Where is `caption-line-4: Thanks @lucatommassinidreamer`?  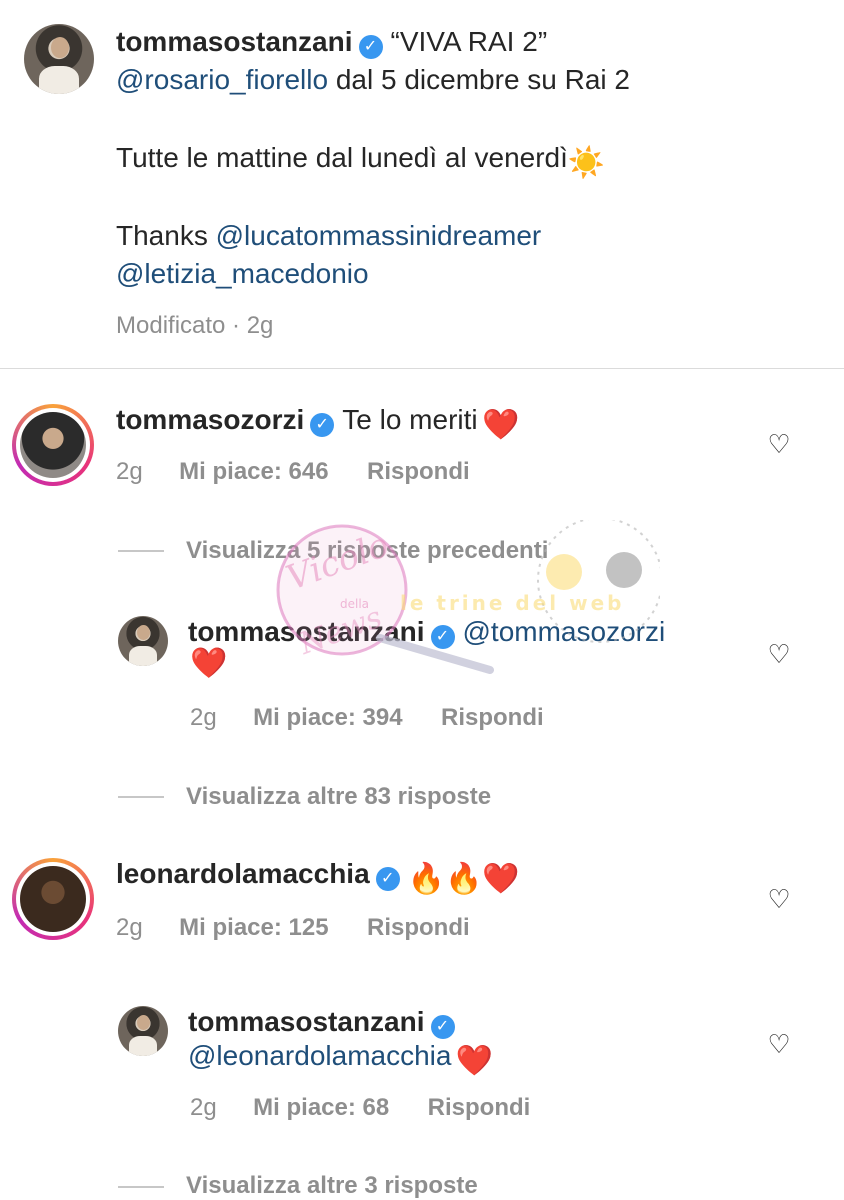 caption-line-4: Thanks @lucatommassinidreamer is located at coordinates (328, 236).